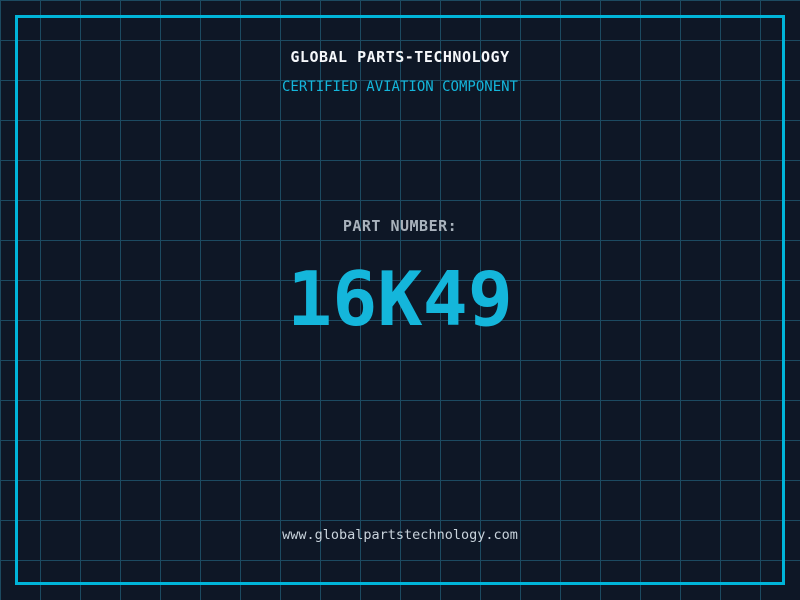  I want to click on part-number-label: PART NUMBER:, so click(400, 226).